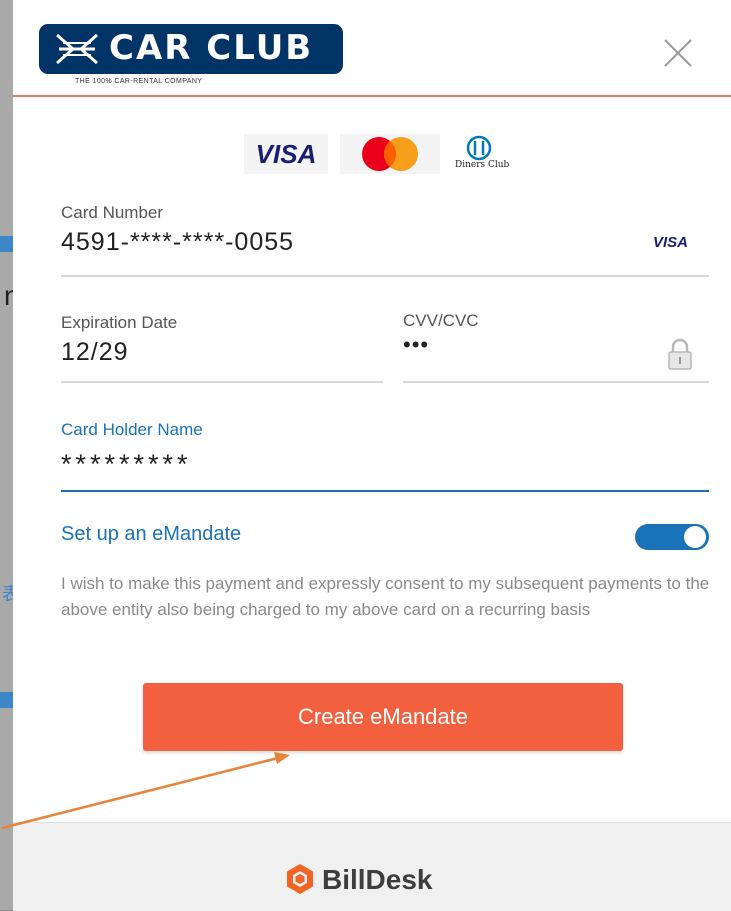 This screenshot has width=731, height=911. What do you see at coordinates (222, 382) in the screenshot?
I see `expiration-underline` at bounding box center [222, 382].